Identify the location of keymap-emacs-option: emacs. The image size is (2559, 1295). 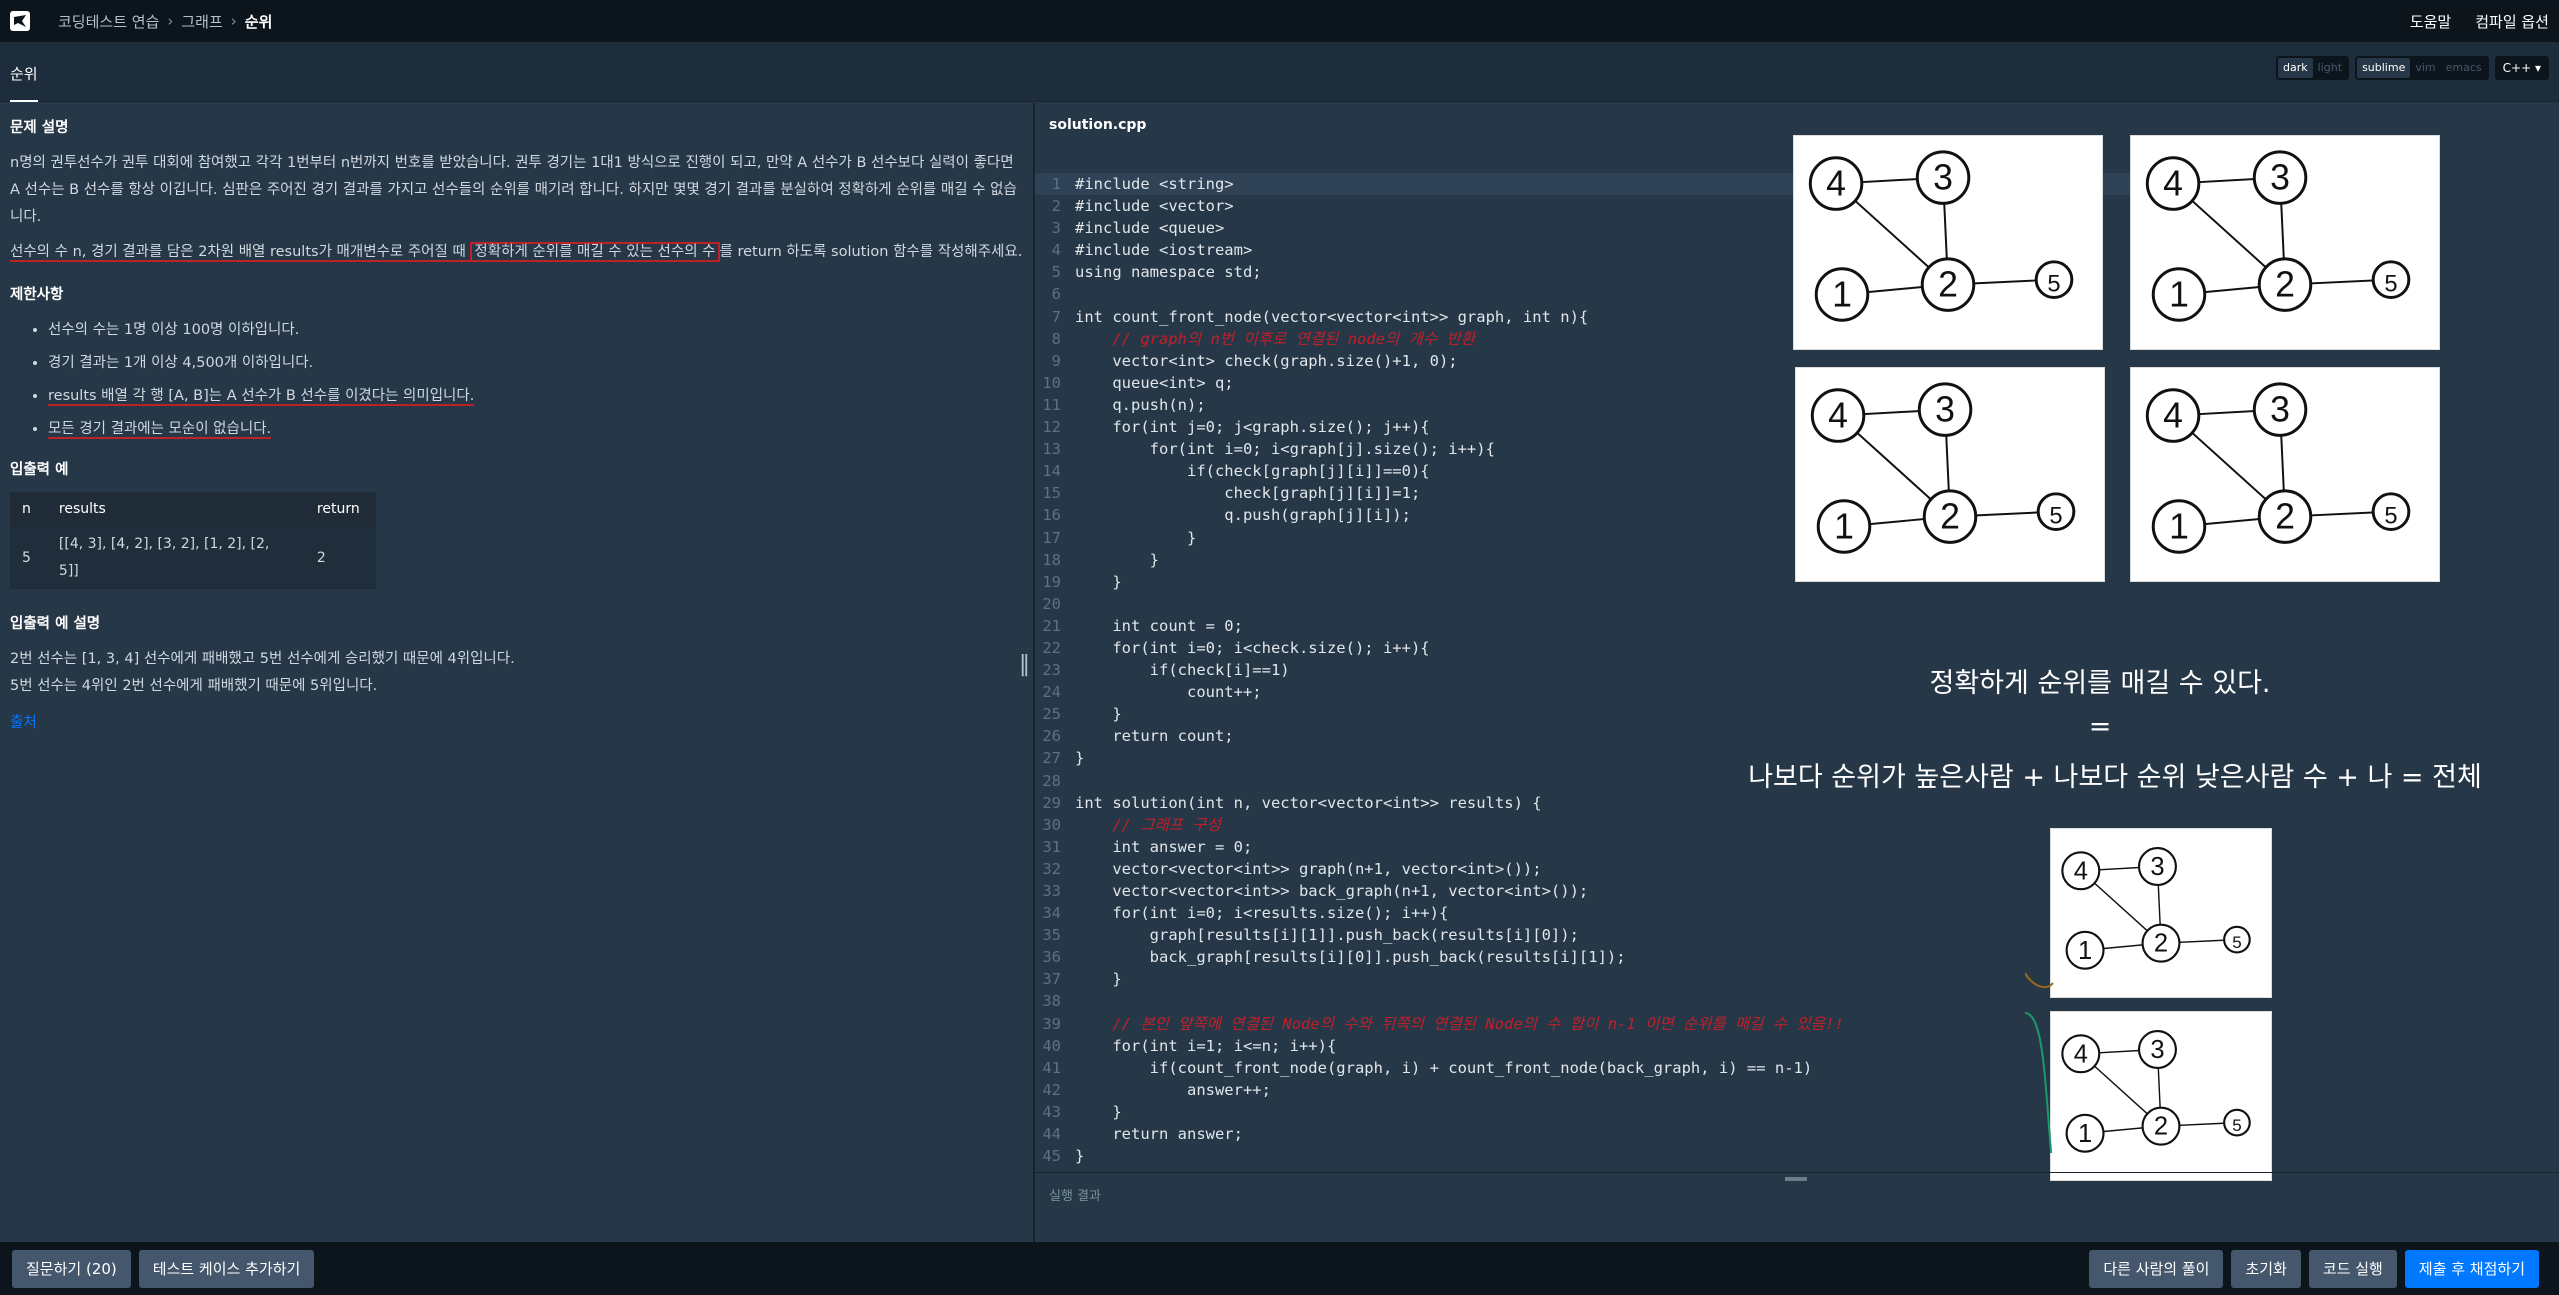
(2464, 68).